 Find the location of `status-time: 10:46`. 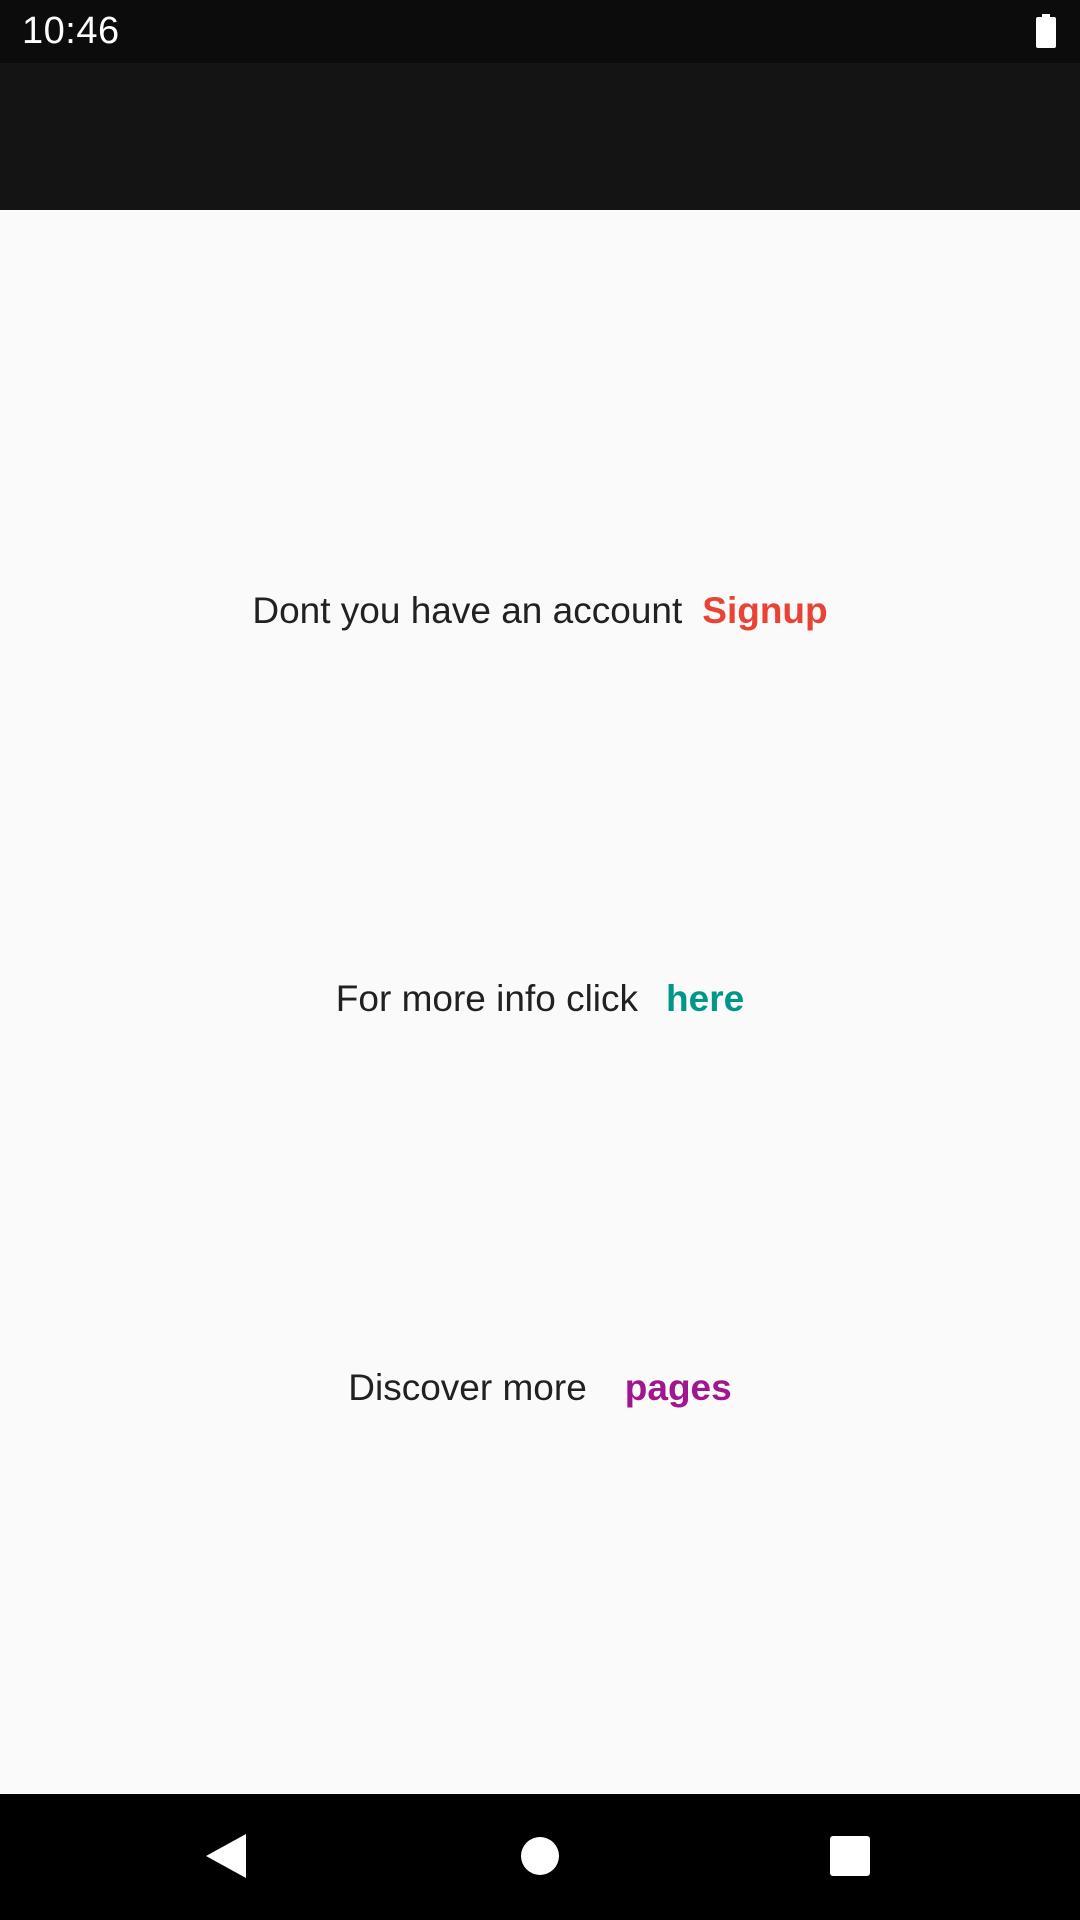

status-time: 10:46 is located at coordinates (71, 31).